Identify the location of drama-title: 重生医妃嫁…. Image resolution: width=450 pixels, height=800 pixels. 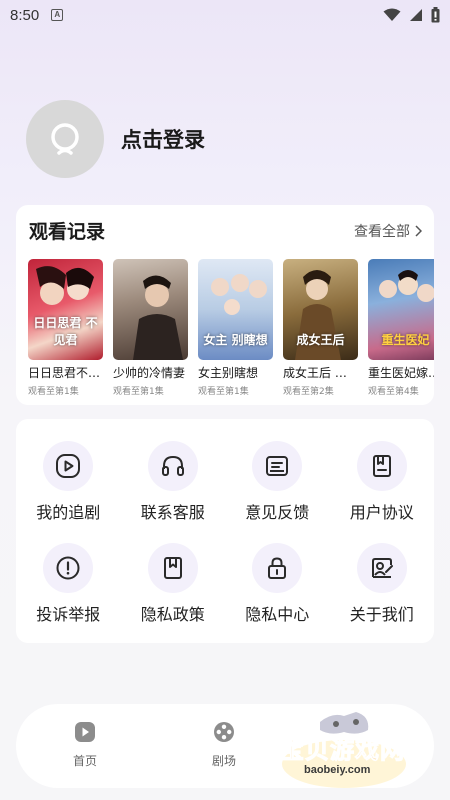
(401, 373).